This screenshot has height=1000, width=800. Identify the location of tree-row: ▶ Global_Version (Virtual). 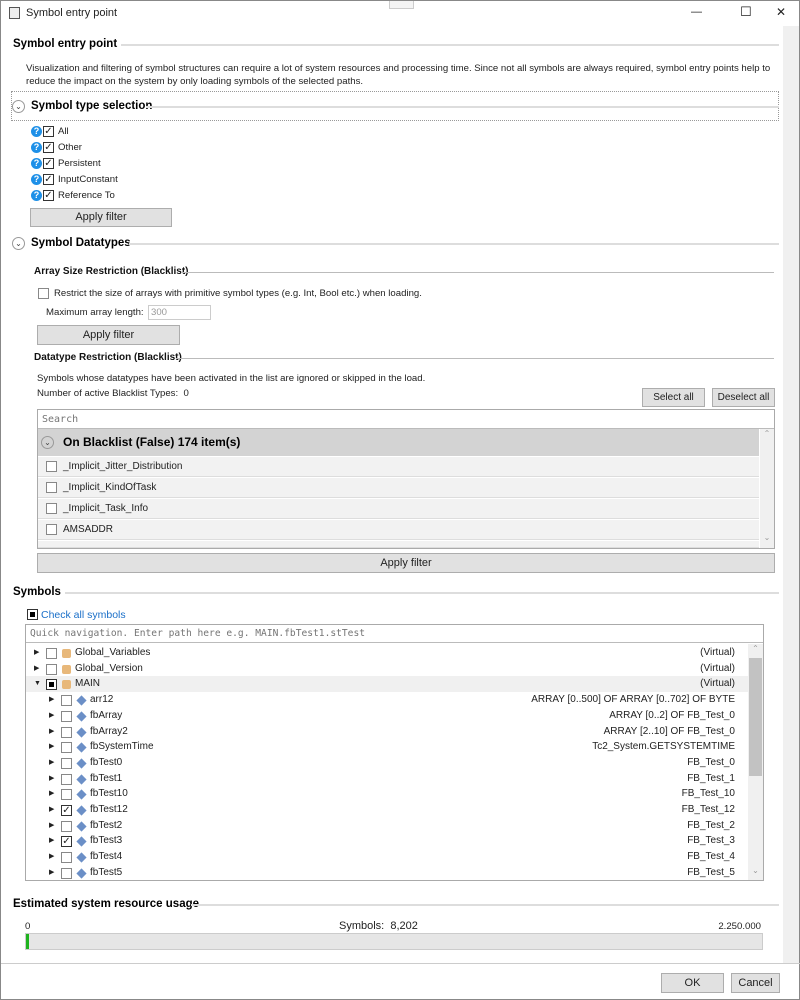
(387, 669).